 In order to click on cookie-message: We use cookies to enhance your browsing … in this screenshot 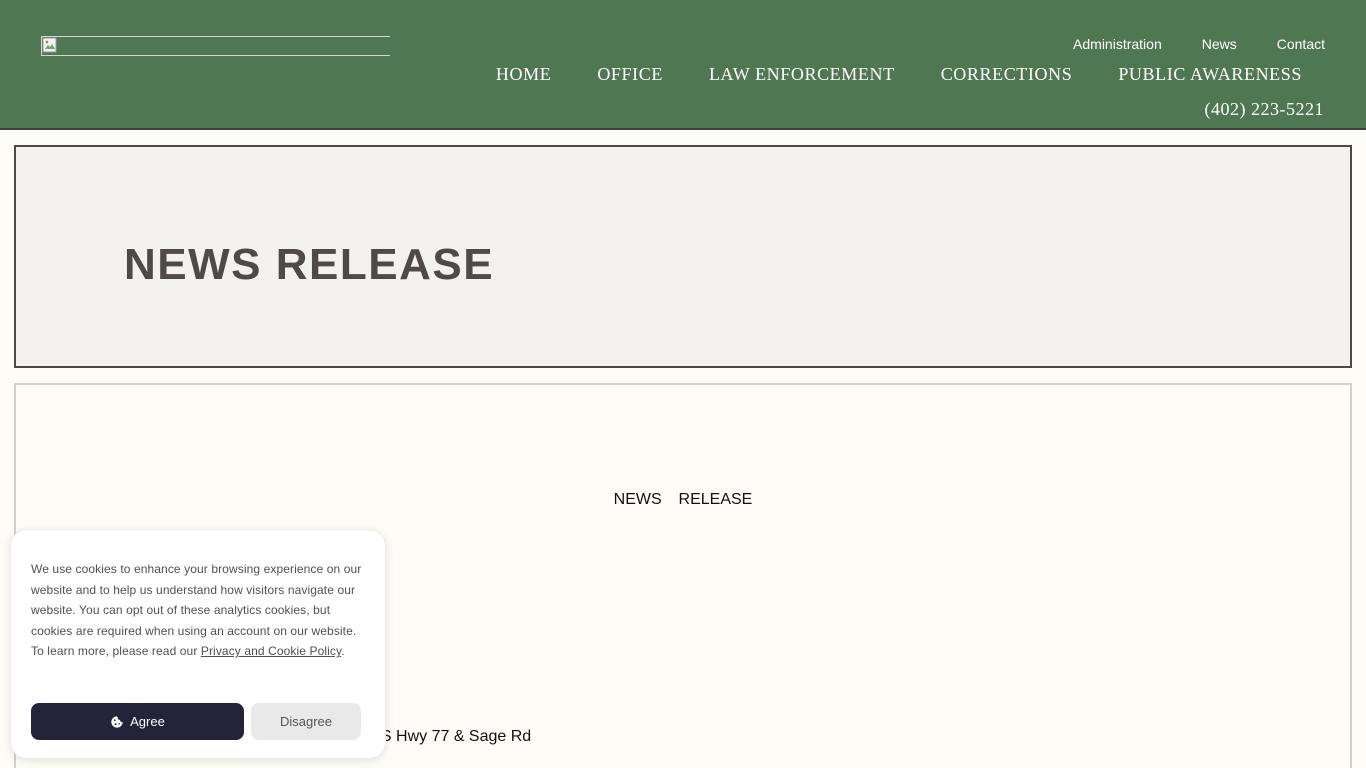, I will do `click(199, 610)`.